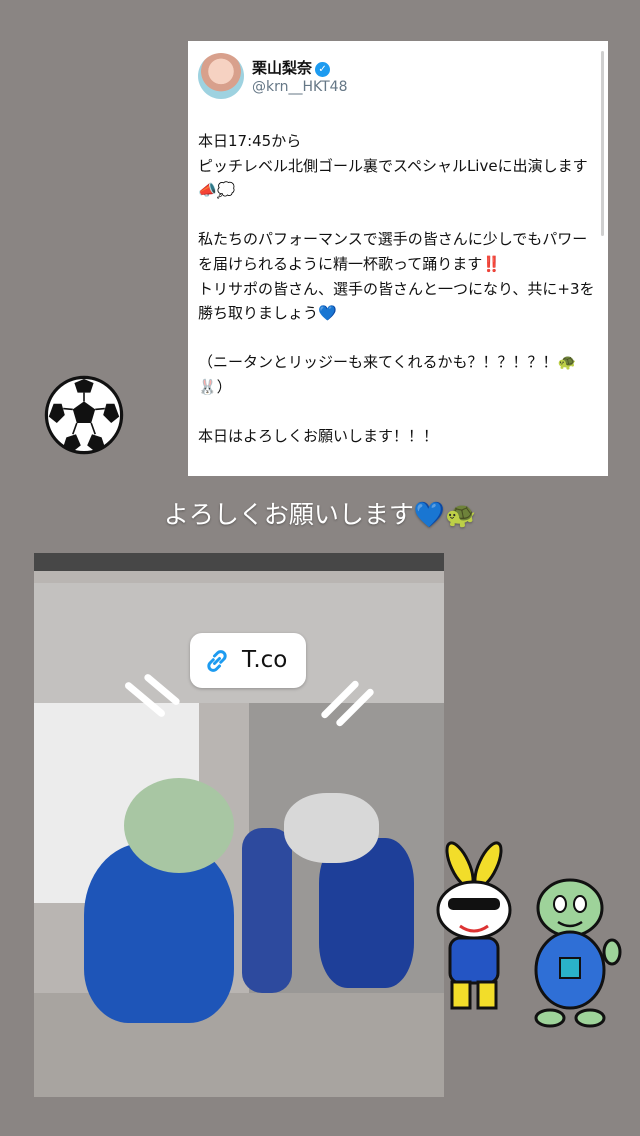  What do you see at coordinates (282, 68) in the screenshot?
I see `author-name-text: 栗山梨奈` at bounding box center [282, 68].